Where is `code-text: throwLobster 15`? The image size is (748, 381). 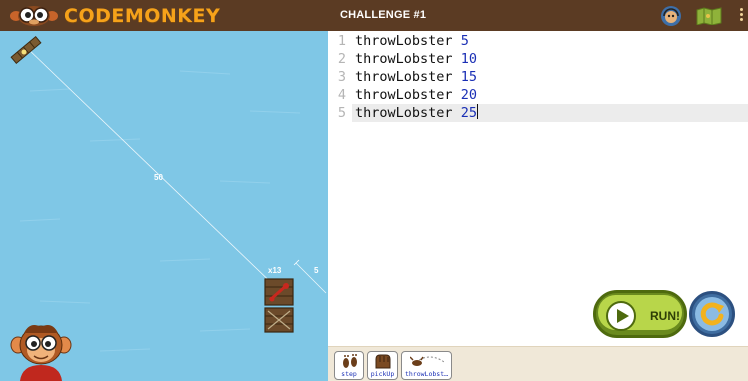 code-text: throwLobster 15 is located at coordinates (416, 77).